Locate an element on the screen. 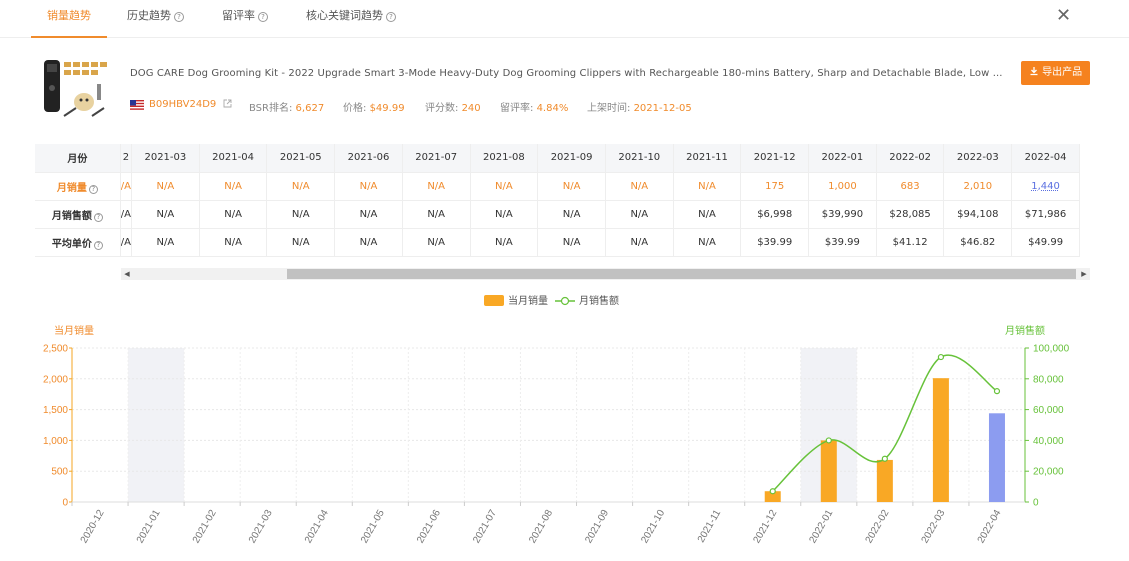 The width and height of the screenshot is (1129, 561). review-rate-value: 4.84% is located at coordinates (552, 108).